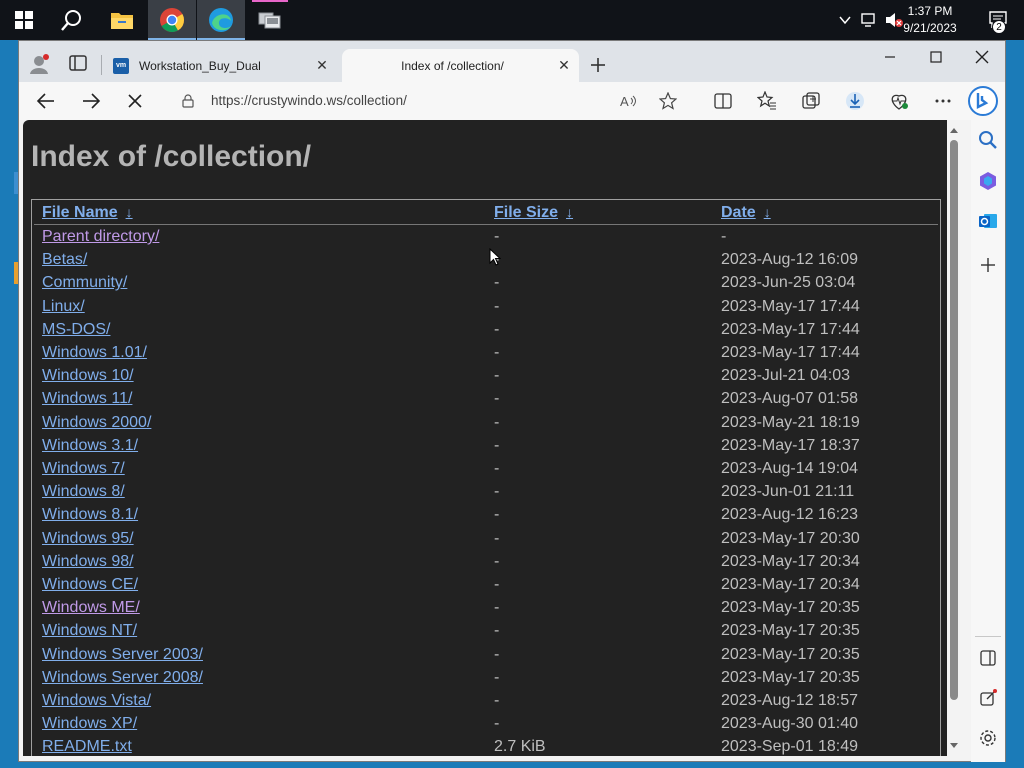 This screenshot has height=768, width=1024. I want to click on clock: 1:37 PM 9/21/2023, so click(930, 20).